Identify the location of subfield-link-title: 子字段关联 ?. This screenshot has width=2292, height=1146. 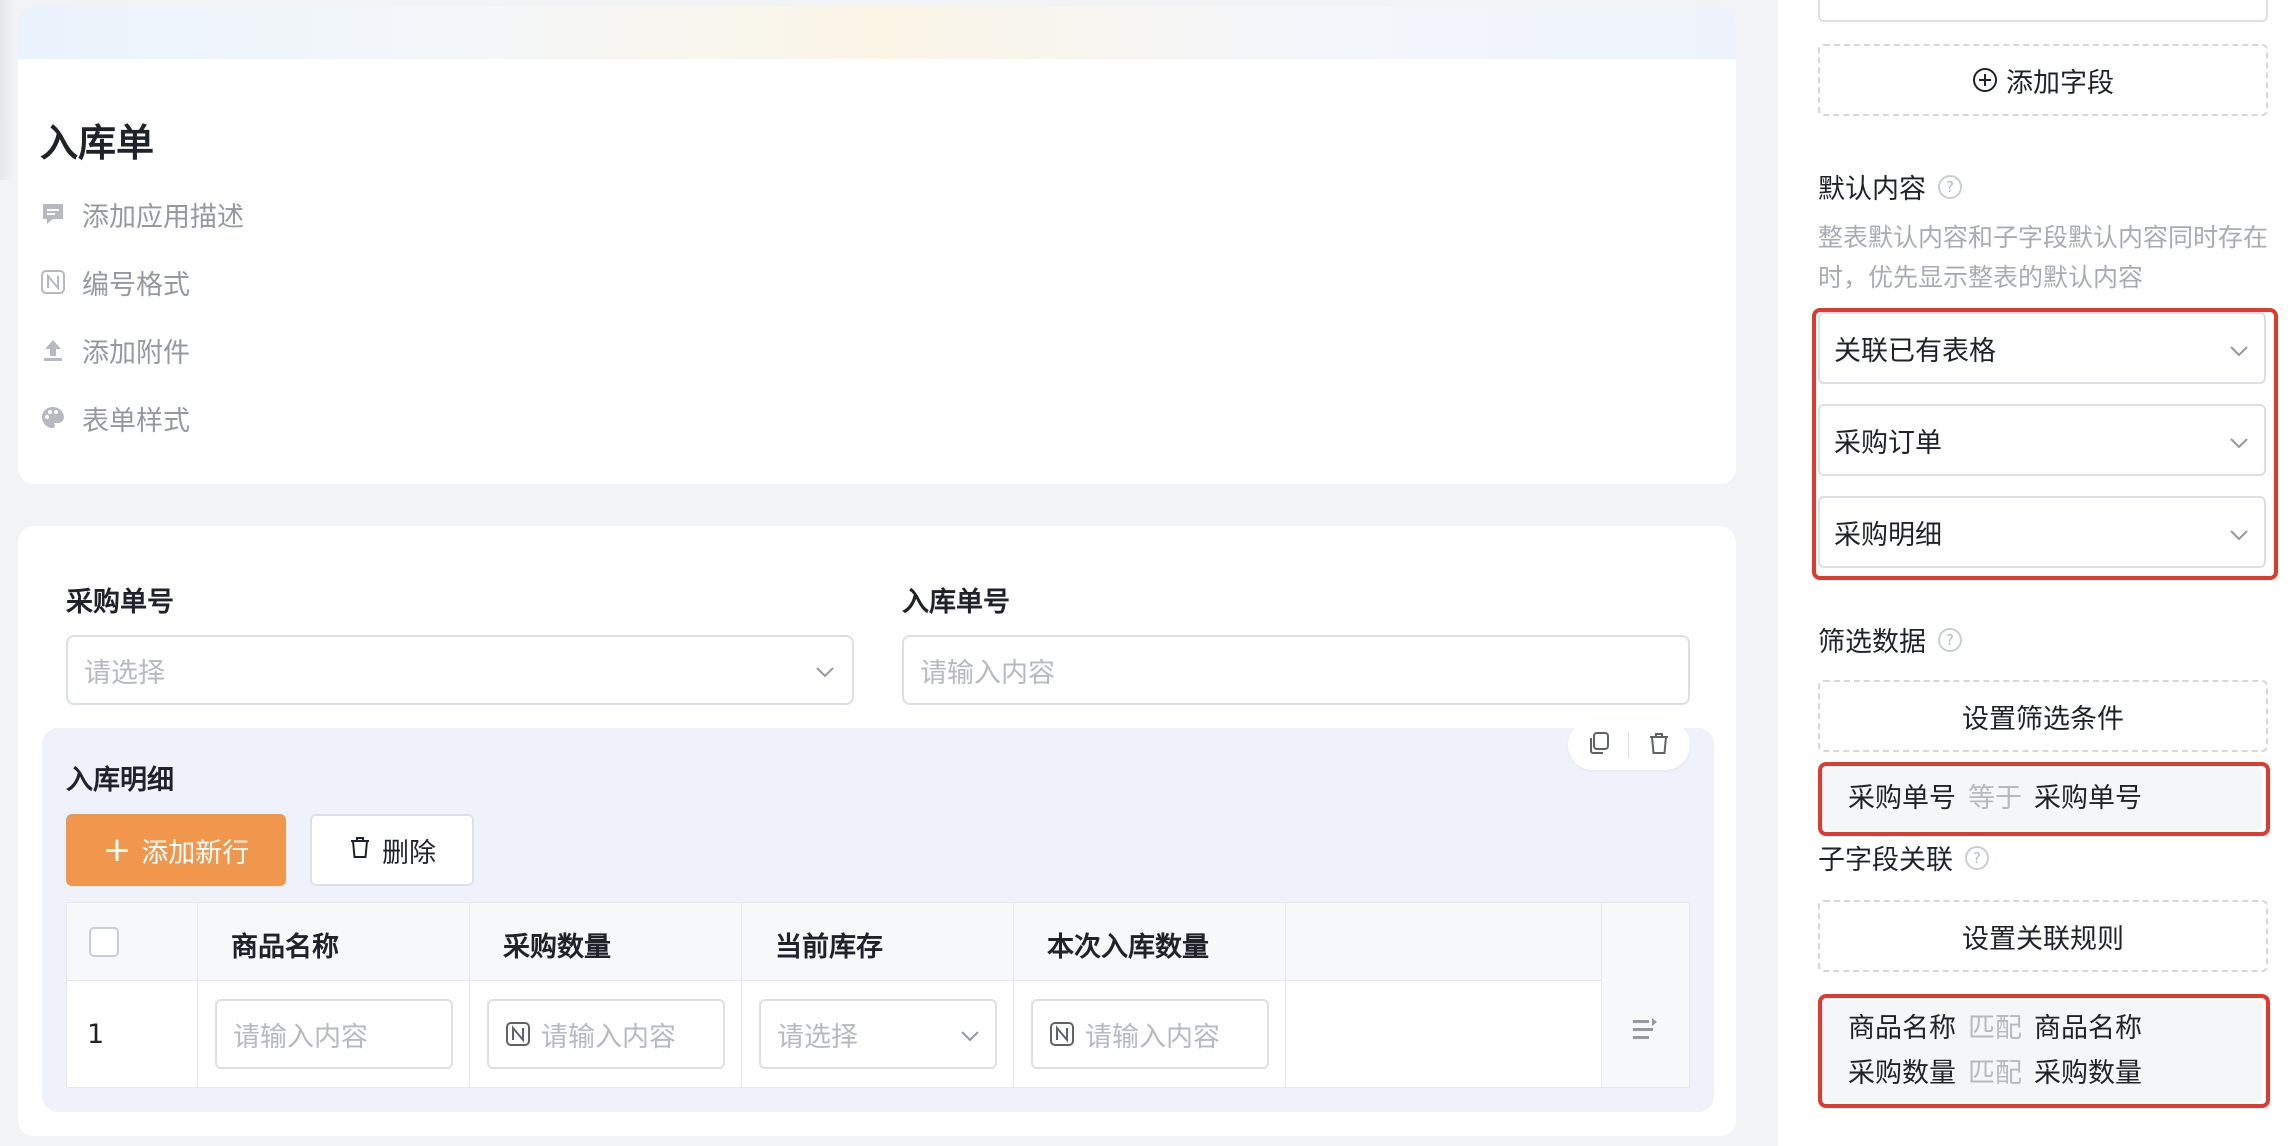
(1903, 857).